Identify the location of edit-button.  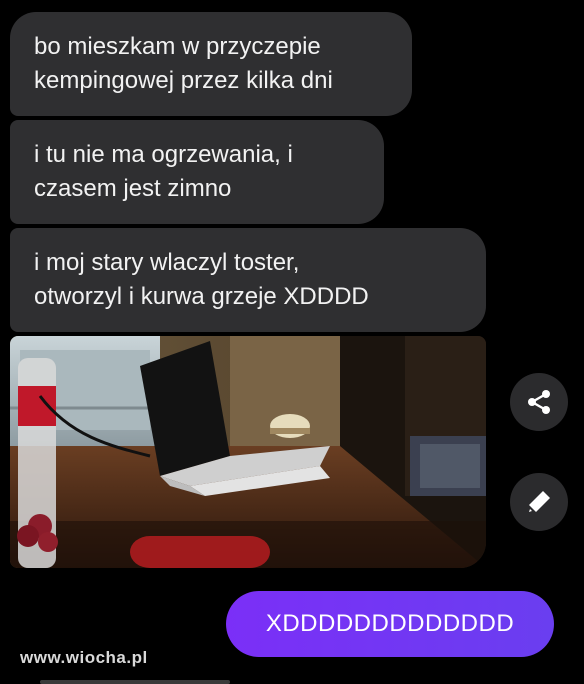
(539, 502).